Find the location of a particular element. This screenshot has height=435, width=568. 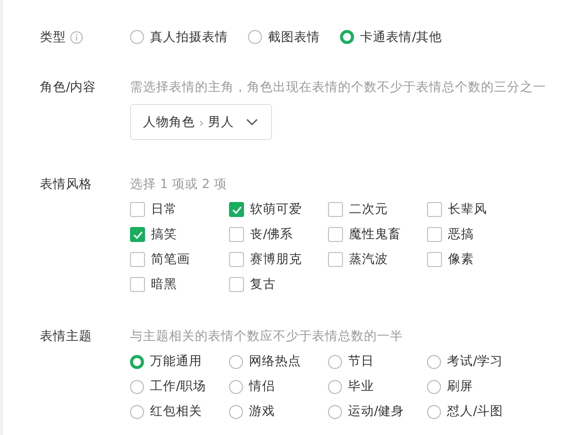

radio-option: 截图表情 is located at coordinates (284, 37).